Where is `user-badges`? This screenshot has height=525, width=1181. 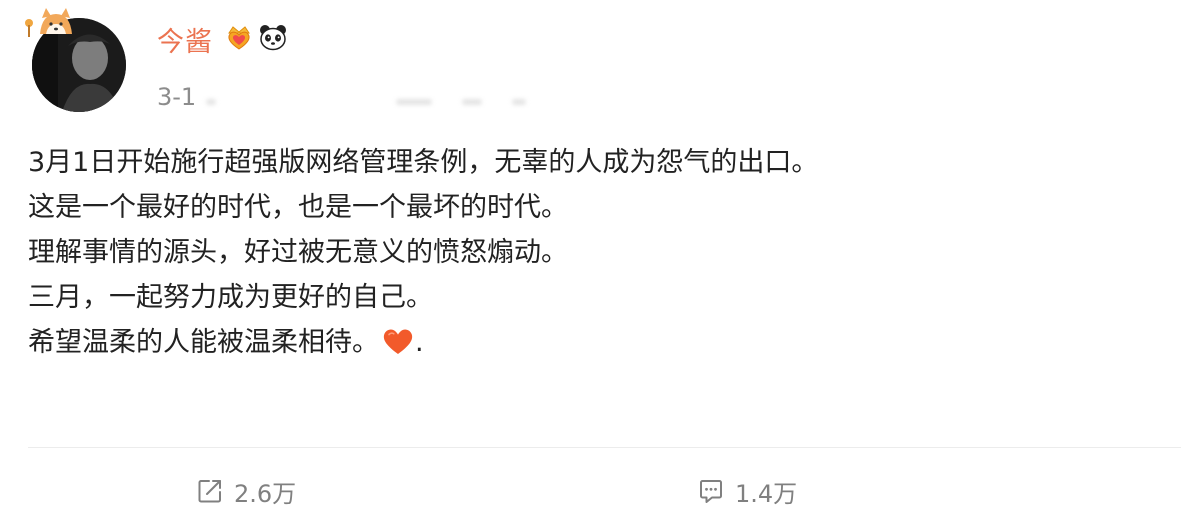
user-badges is located at coordinates (256, 37).